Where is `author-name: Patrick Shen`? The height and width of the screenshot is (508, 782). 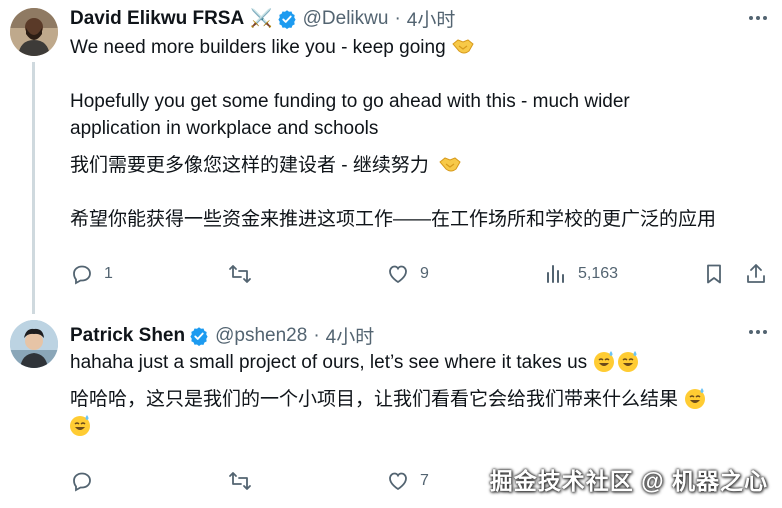 author-name: Patrick Shen is located at coordinates (127, 336).